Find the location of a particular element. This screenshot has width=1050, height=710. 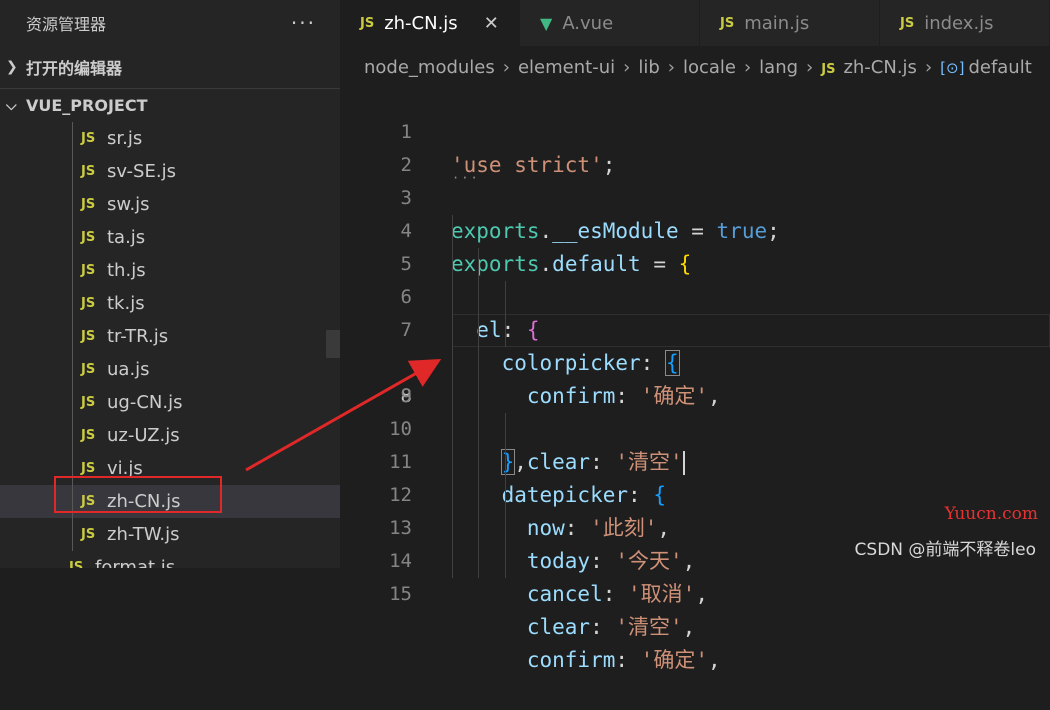

sidebar-scrollbar is located at coordinates (333, 344).